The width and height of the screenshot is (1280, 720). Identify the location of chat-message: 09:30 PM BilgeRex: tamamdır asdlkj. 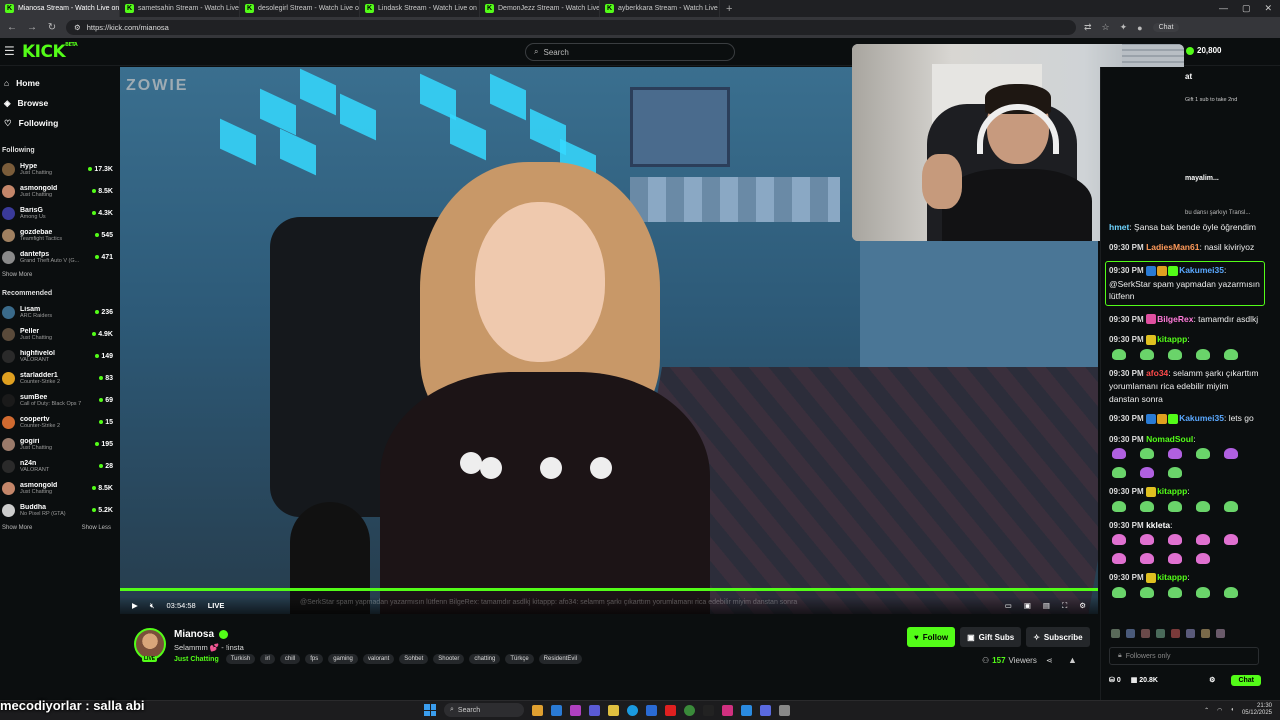
(1185, 320).